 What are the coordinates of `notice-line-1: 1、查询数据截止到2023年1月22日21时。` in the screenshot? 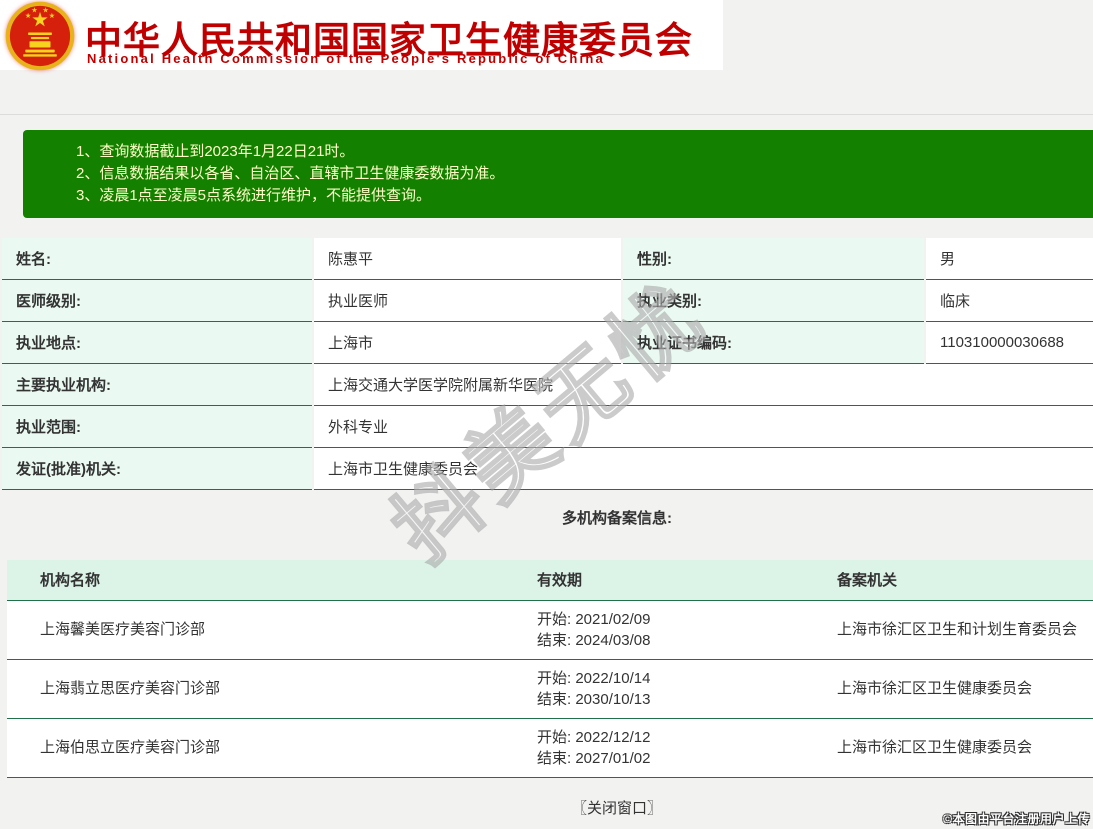 It's located at (215, 151).